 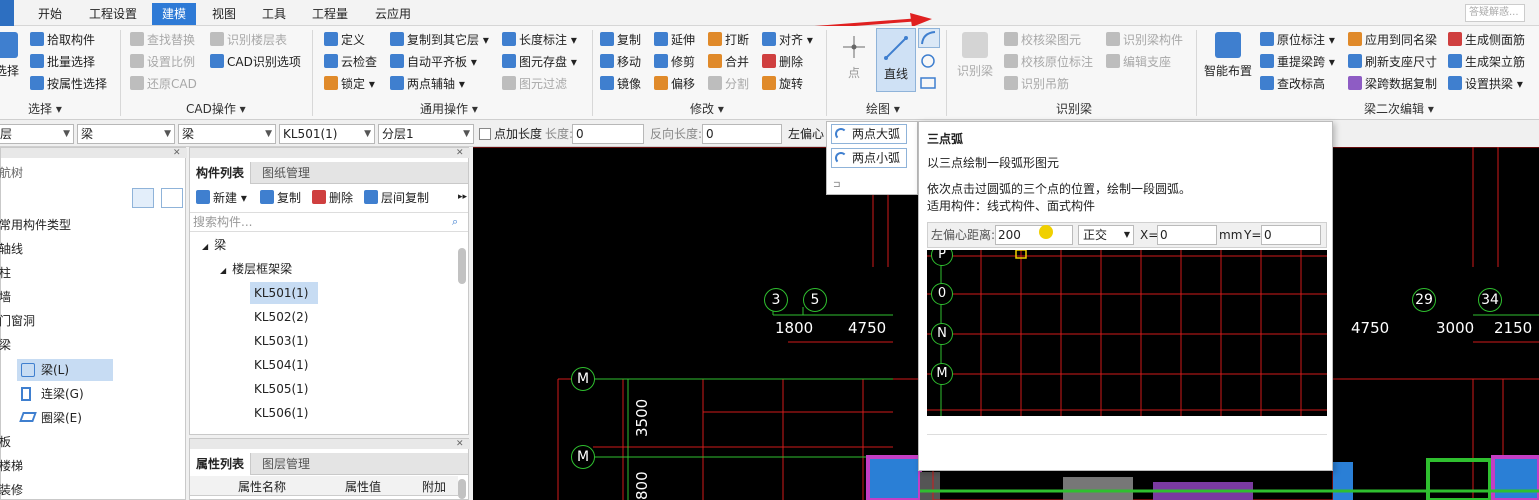 What do you see at coordinates (256, 269) in the screenshot?
I see `tree-group-frame-beam: ◢ 楼层框架梁` at bounding box center [256, 269].